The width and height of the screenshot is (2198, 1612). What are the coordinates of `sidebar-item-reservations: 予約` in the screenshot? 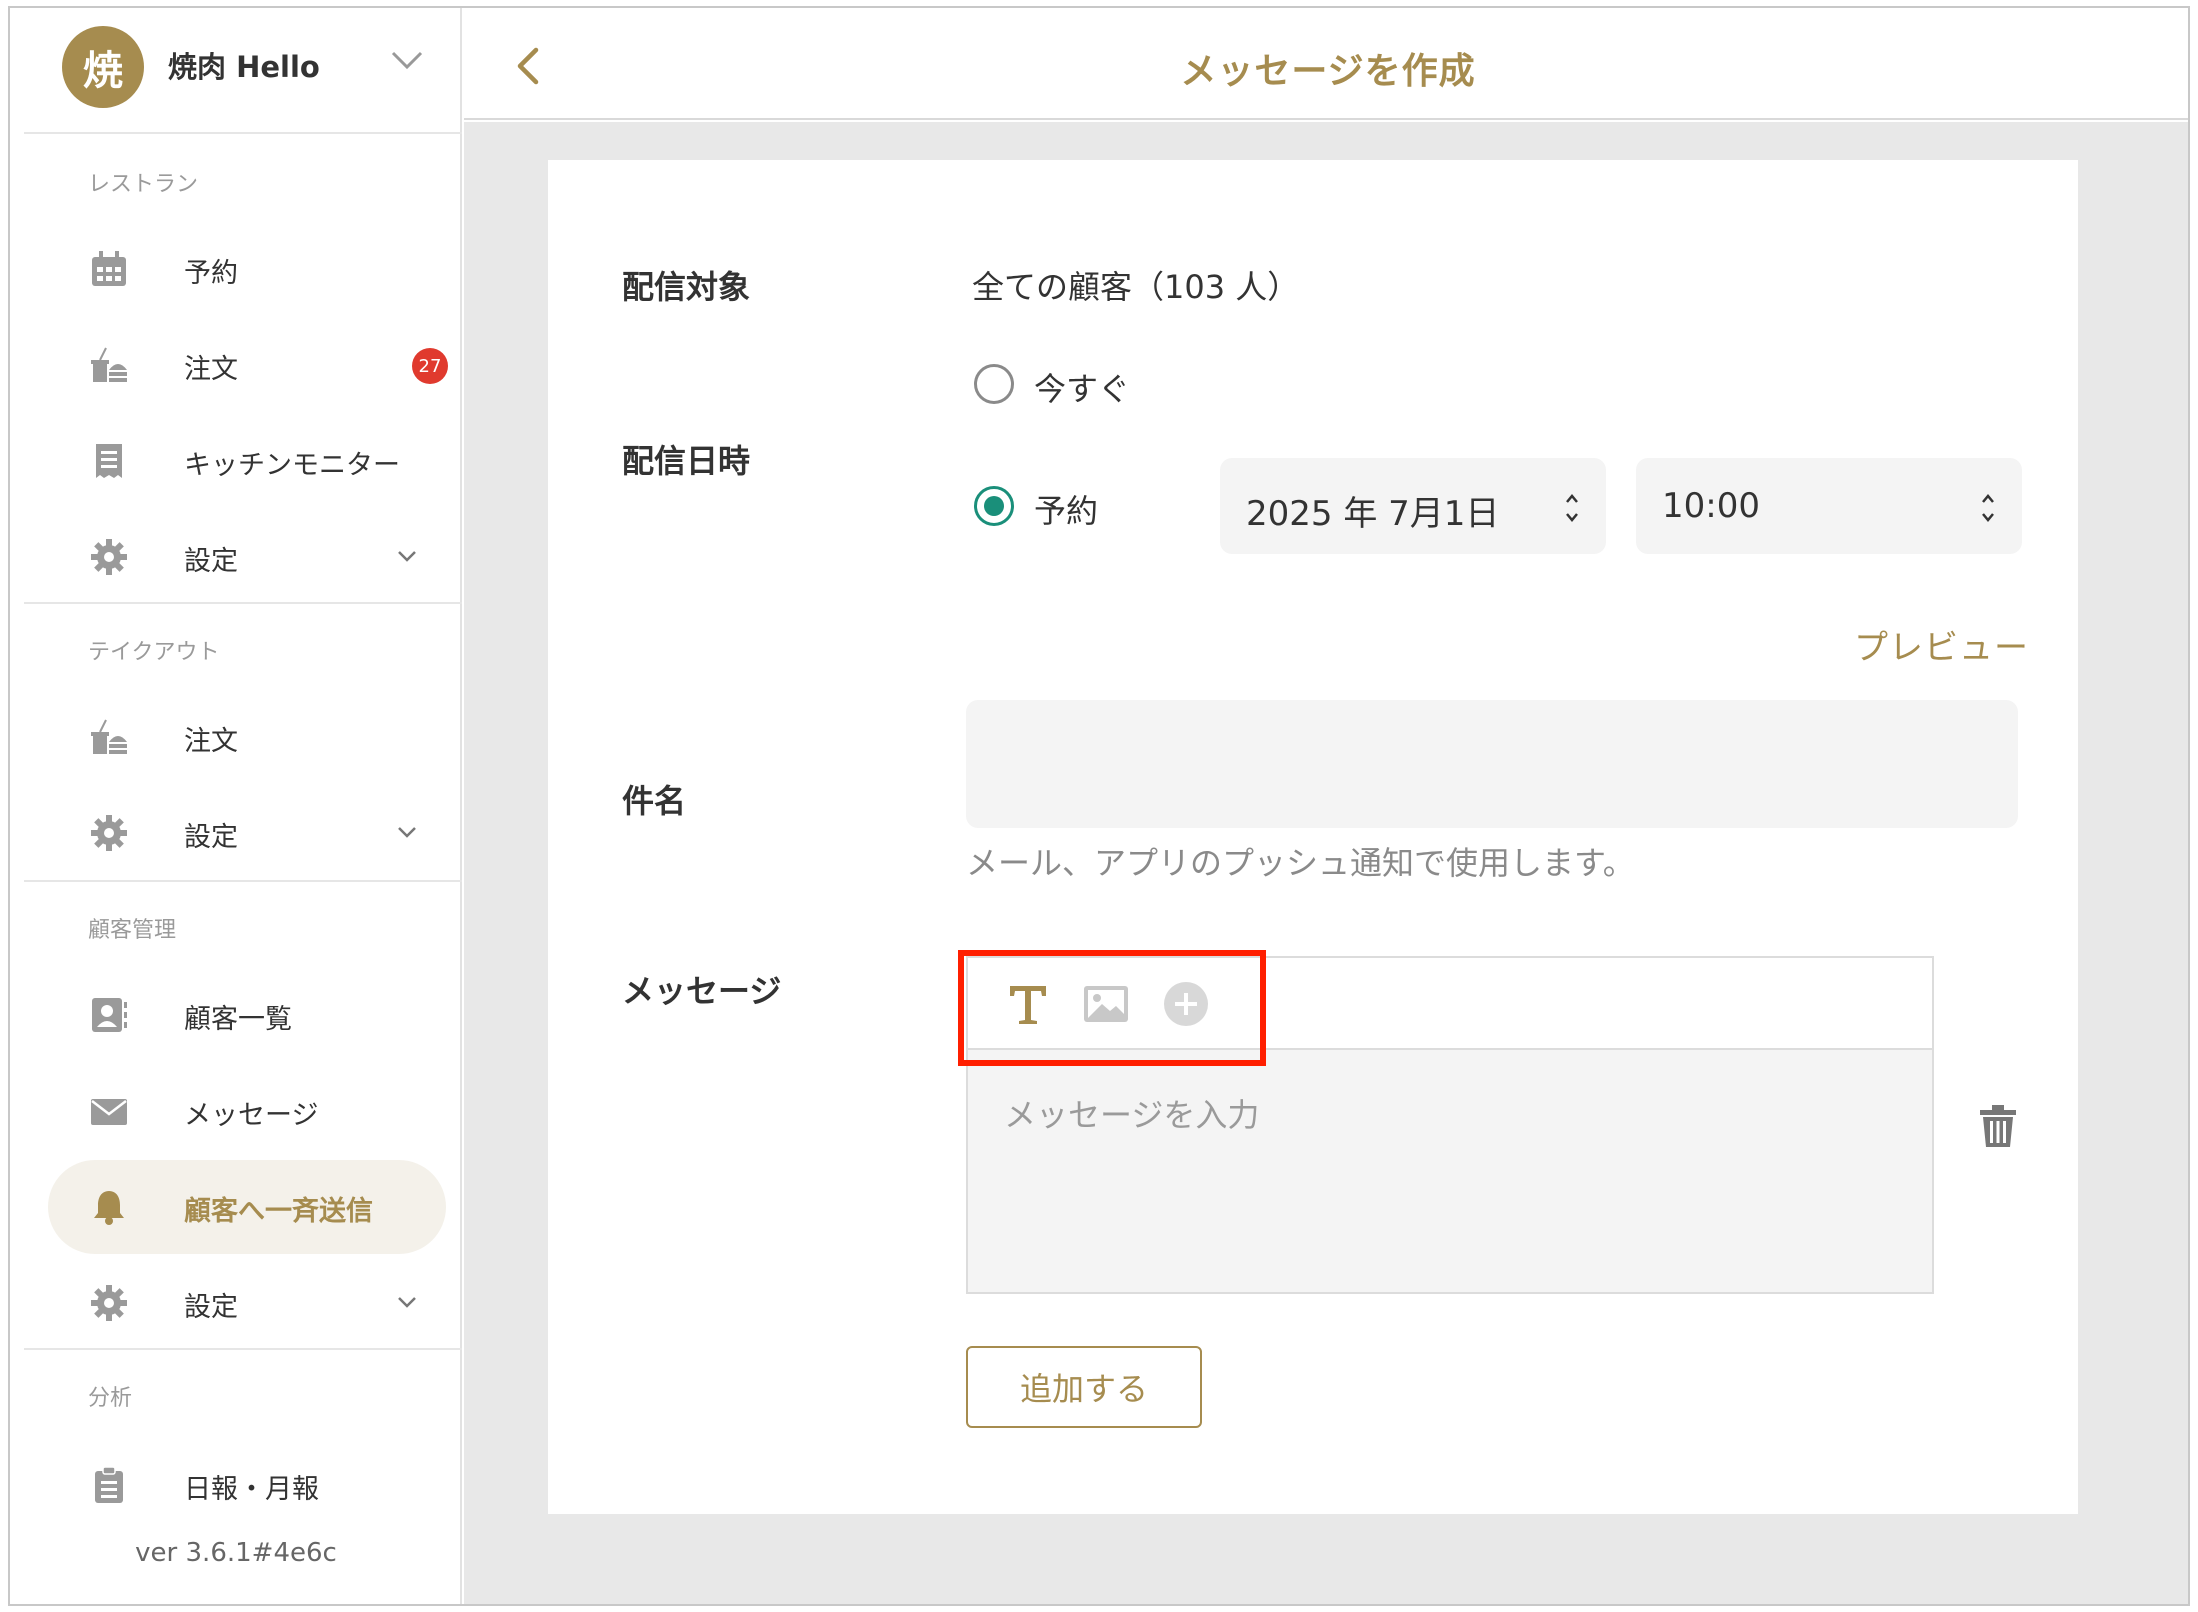 It's located at (247, 269).